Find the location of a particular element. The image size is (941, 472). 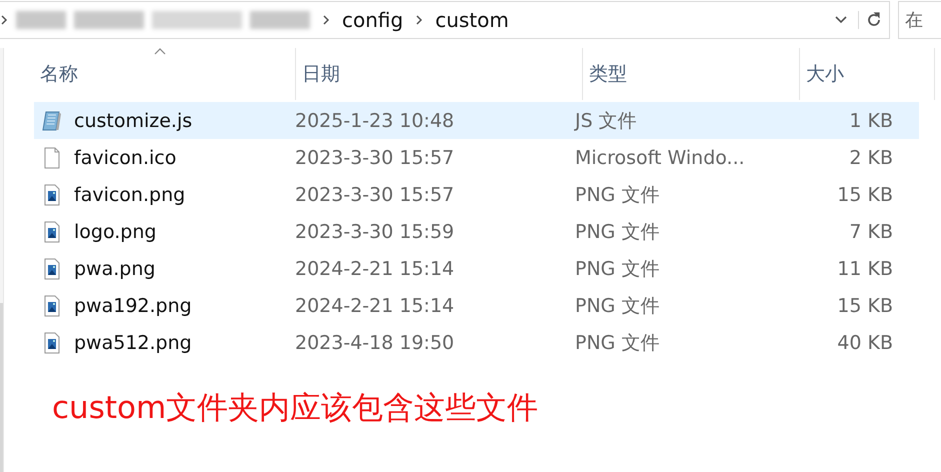

file-row: logo.png 2023-3-30 15:59 PNG 文件 7 KB is located at coordinates (476, 231).